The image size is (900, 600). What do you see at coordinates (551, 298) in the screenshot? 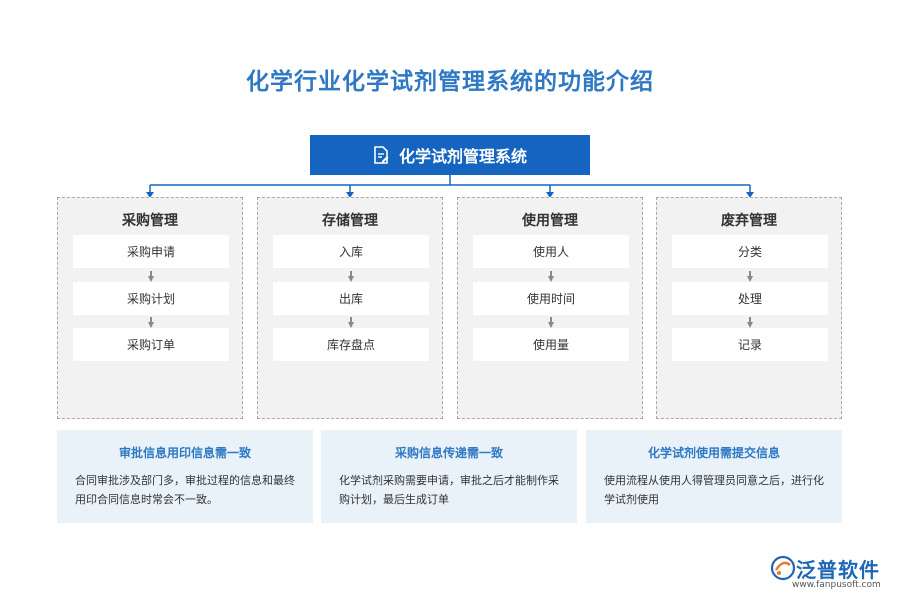
I see `category-item: 使用时间` at bounding box center [551, 298].